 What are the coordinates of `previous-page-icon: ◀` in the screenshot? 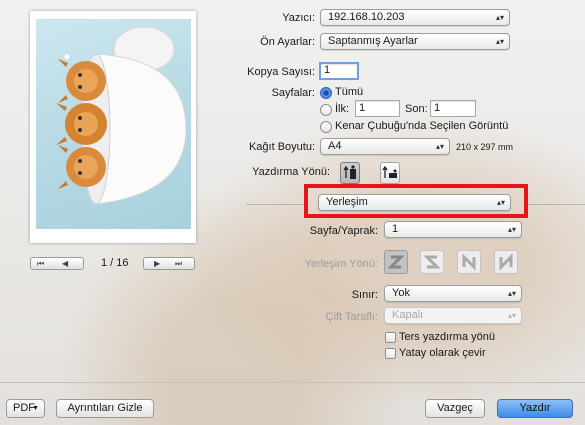 It's located at (65, 263).